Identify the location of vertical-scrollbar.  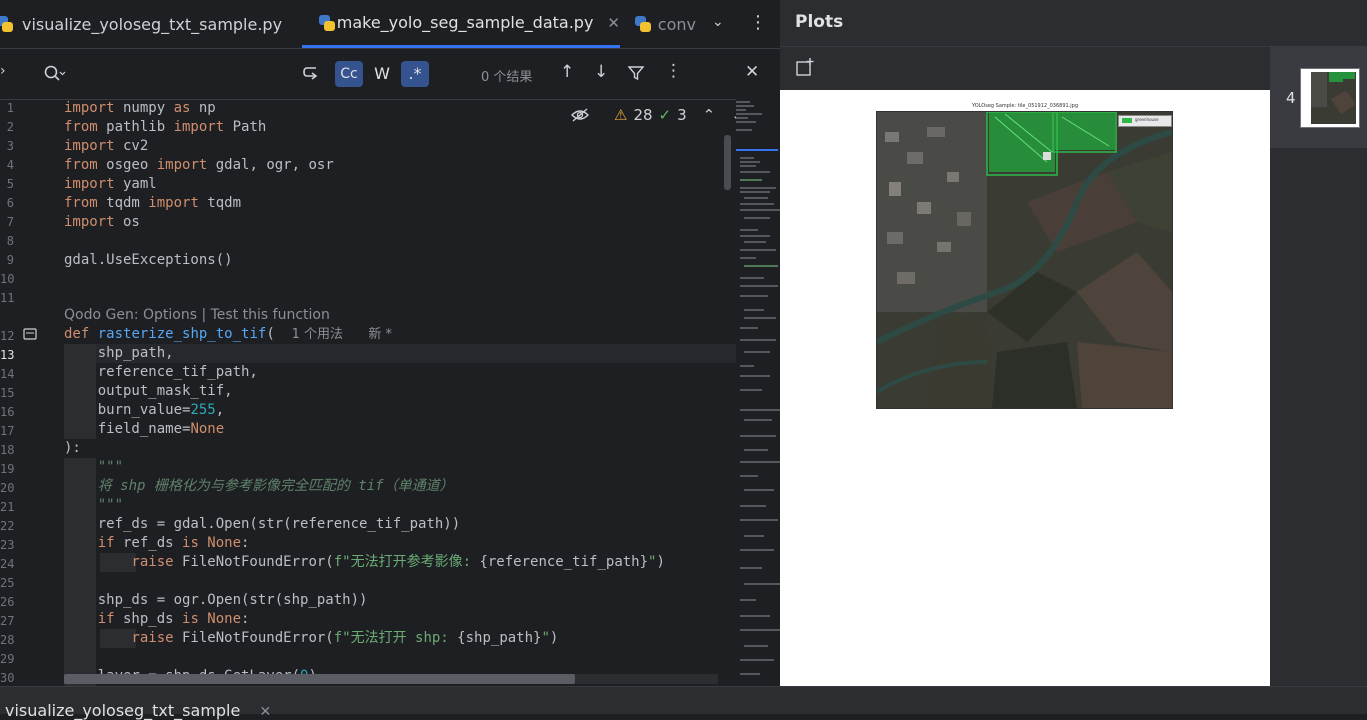
(727, 162).